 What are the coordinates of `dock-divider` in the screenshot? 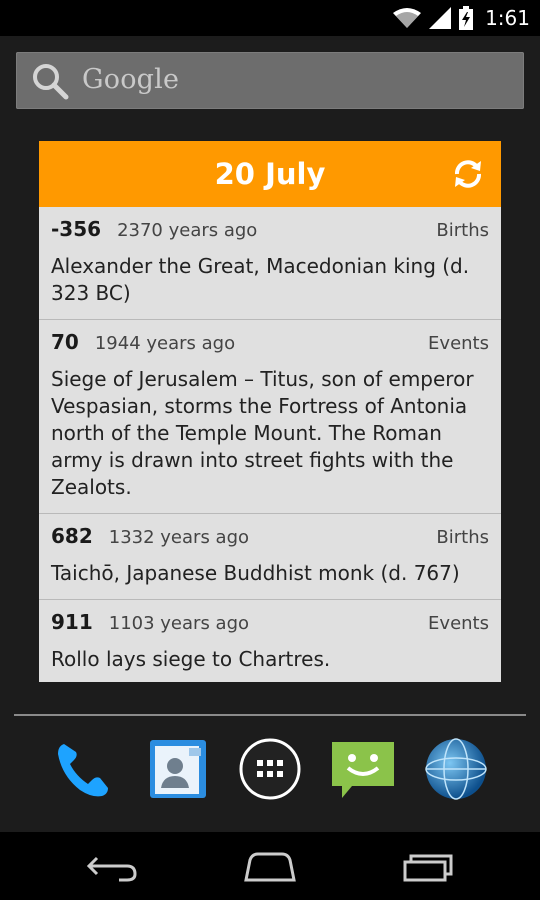 It's located at (270, 715).